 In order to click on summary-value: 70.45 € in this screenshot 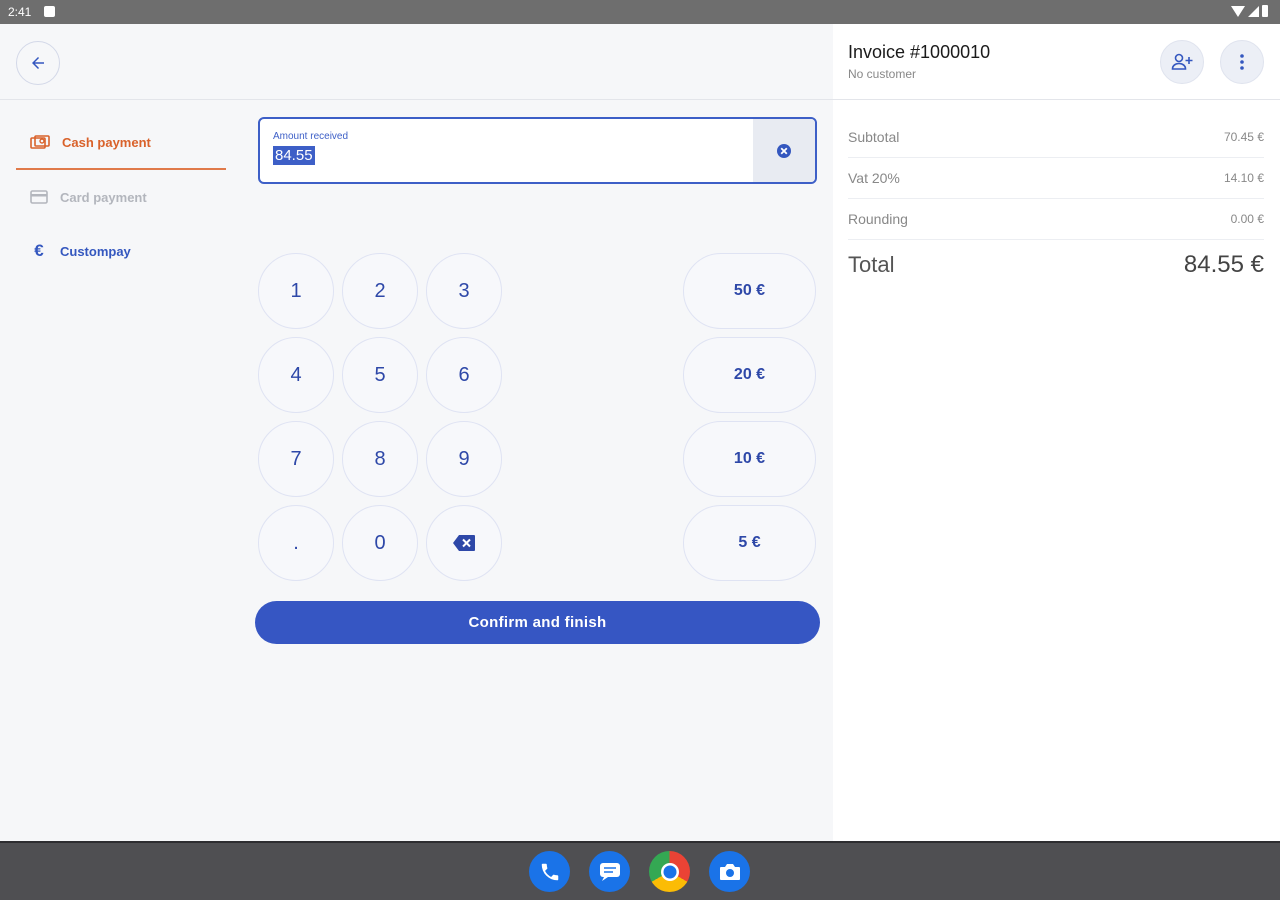, I will do `click(1243, 137)`.